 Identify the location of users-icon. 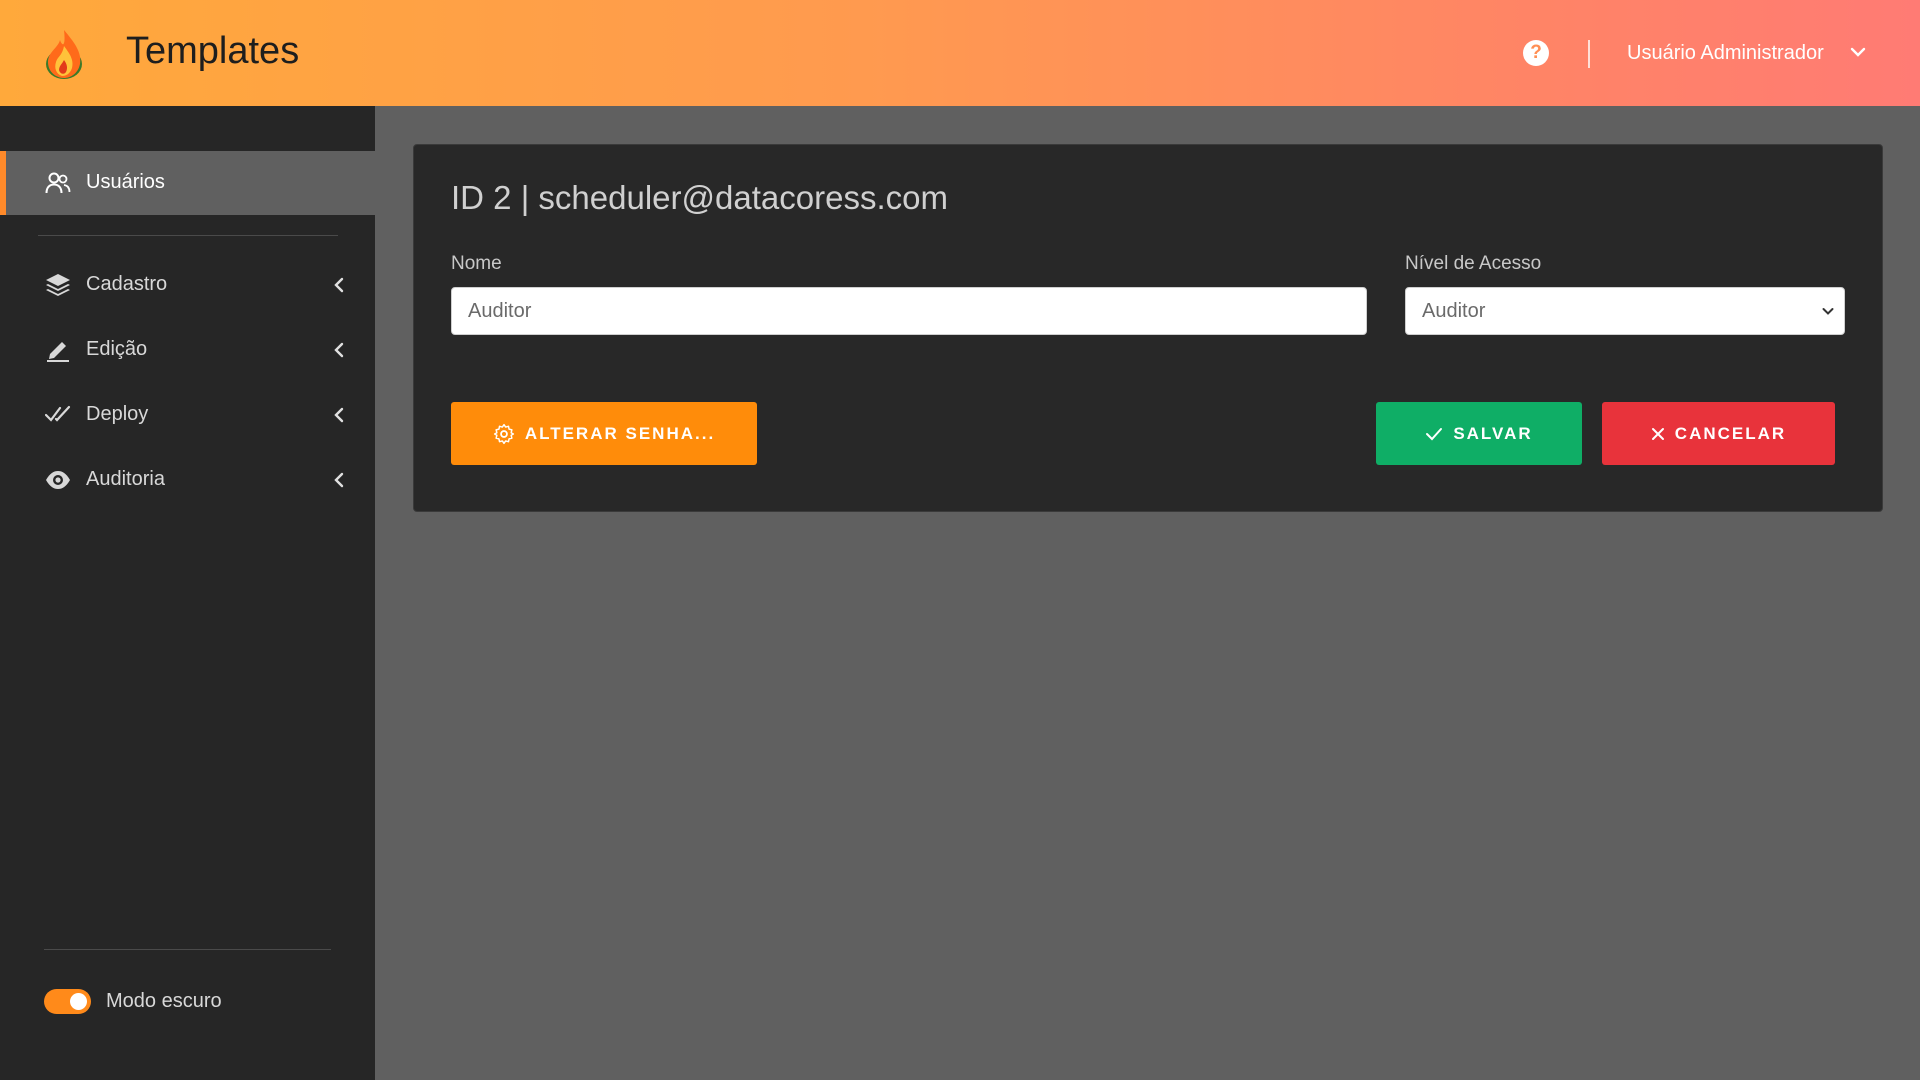
(58, 183).